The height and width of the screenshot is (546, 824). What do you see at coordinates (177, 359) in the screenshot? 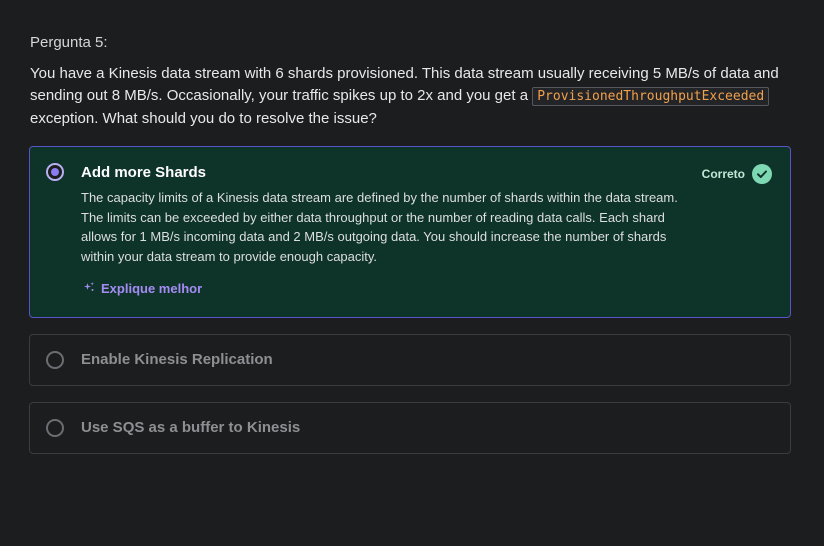
I see `option-title: Enable Kinesis Replication` at bounding box center [177, 359].